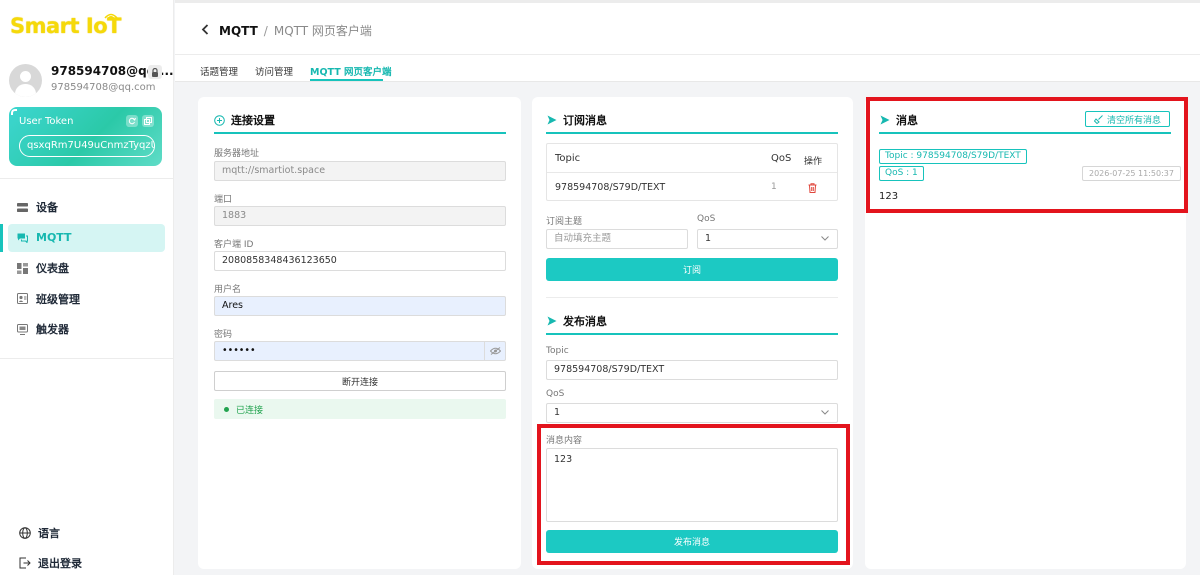 This screenshot has height=575, width=1200. Describe the element at coordinates (155, 72) in the screenshot. I see `lock-icon` at that location.